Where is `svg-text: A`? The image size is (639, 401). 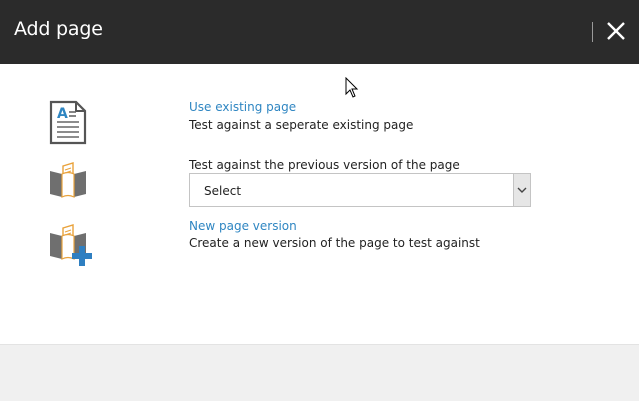
svg-text: A is located at coordinates (62, 114).